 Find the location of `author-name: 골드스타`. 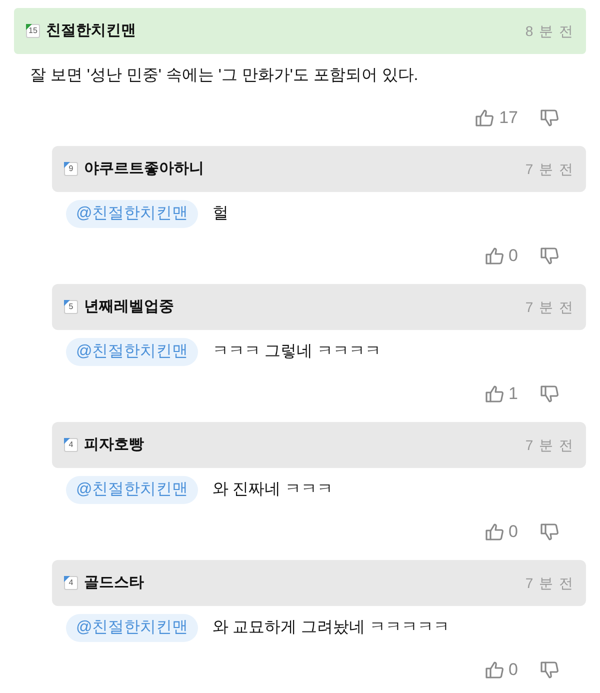

author-name: 골드스타 is located at coordinates (114, 583).